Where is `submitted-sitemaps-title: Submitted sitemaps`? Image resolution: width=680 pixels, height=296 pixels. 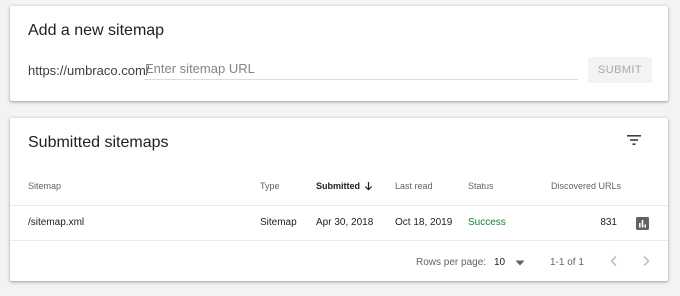
submitted-sitemaps-title: Submitted sitemaps is located at coordinates (98, 142).